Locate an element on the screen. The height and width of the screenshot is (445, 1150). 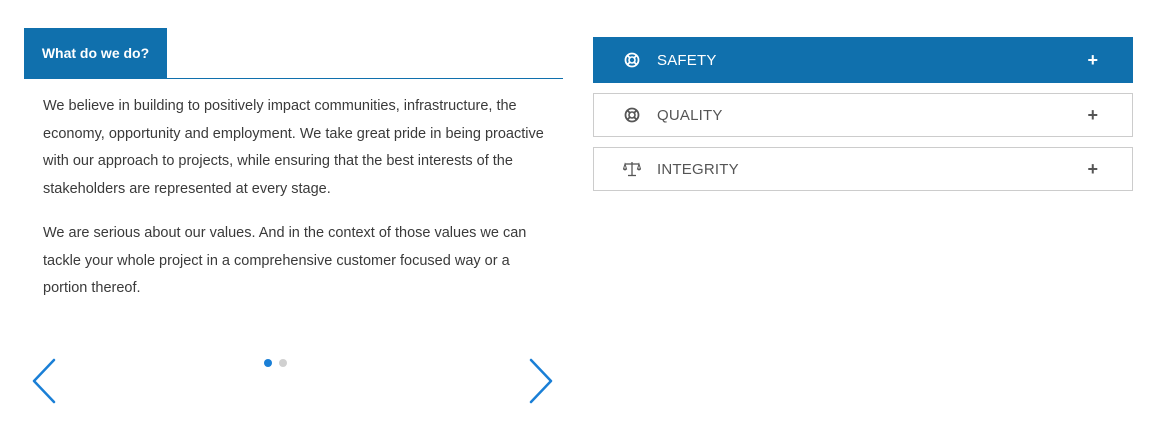
accordion-item-safety: SAFETY + is located at coordinates (863, 60).